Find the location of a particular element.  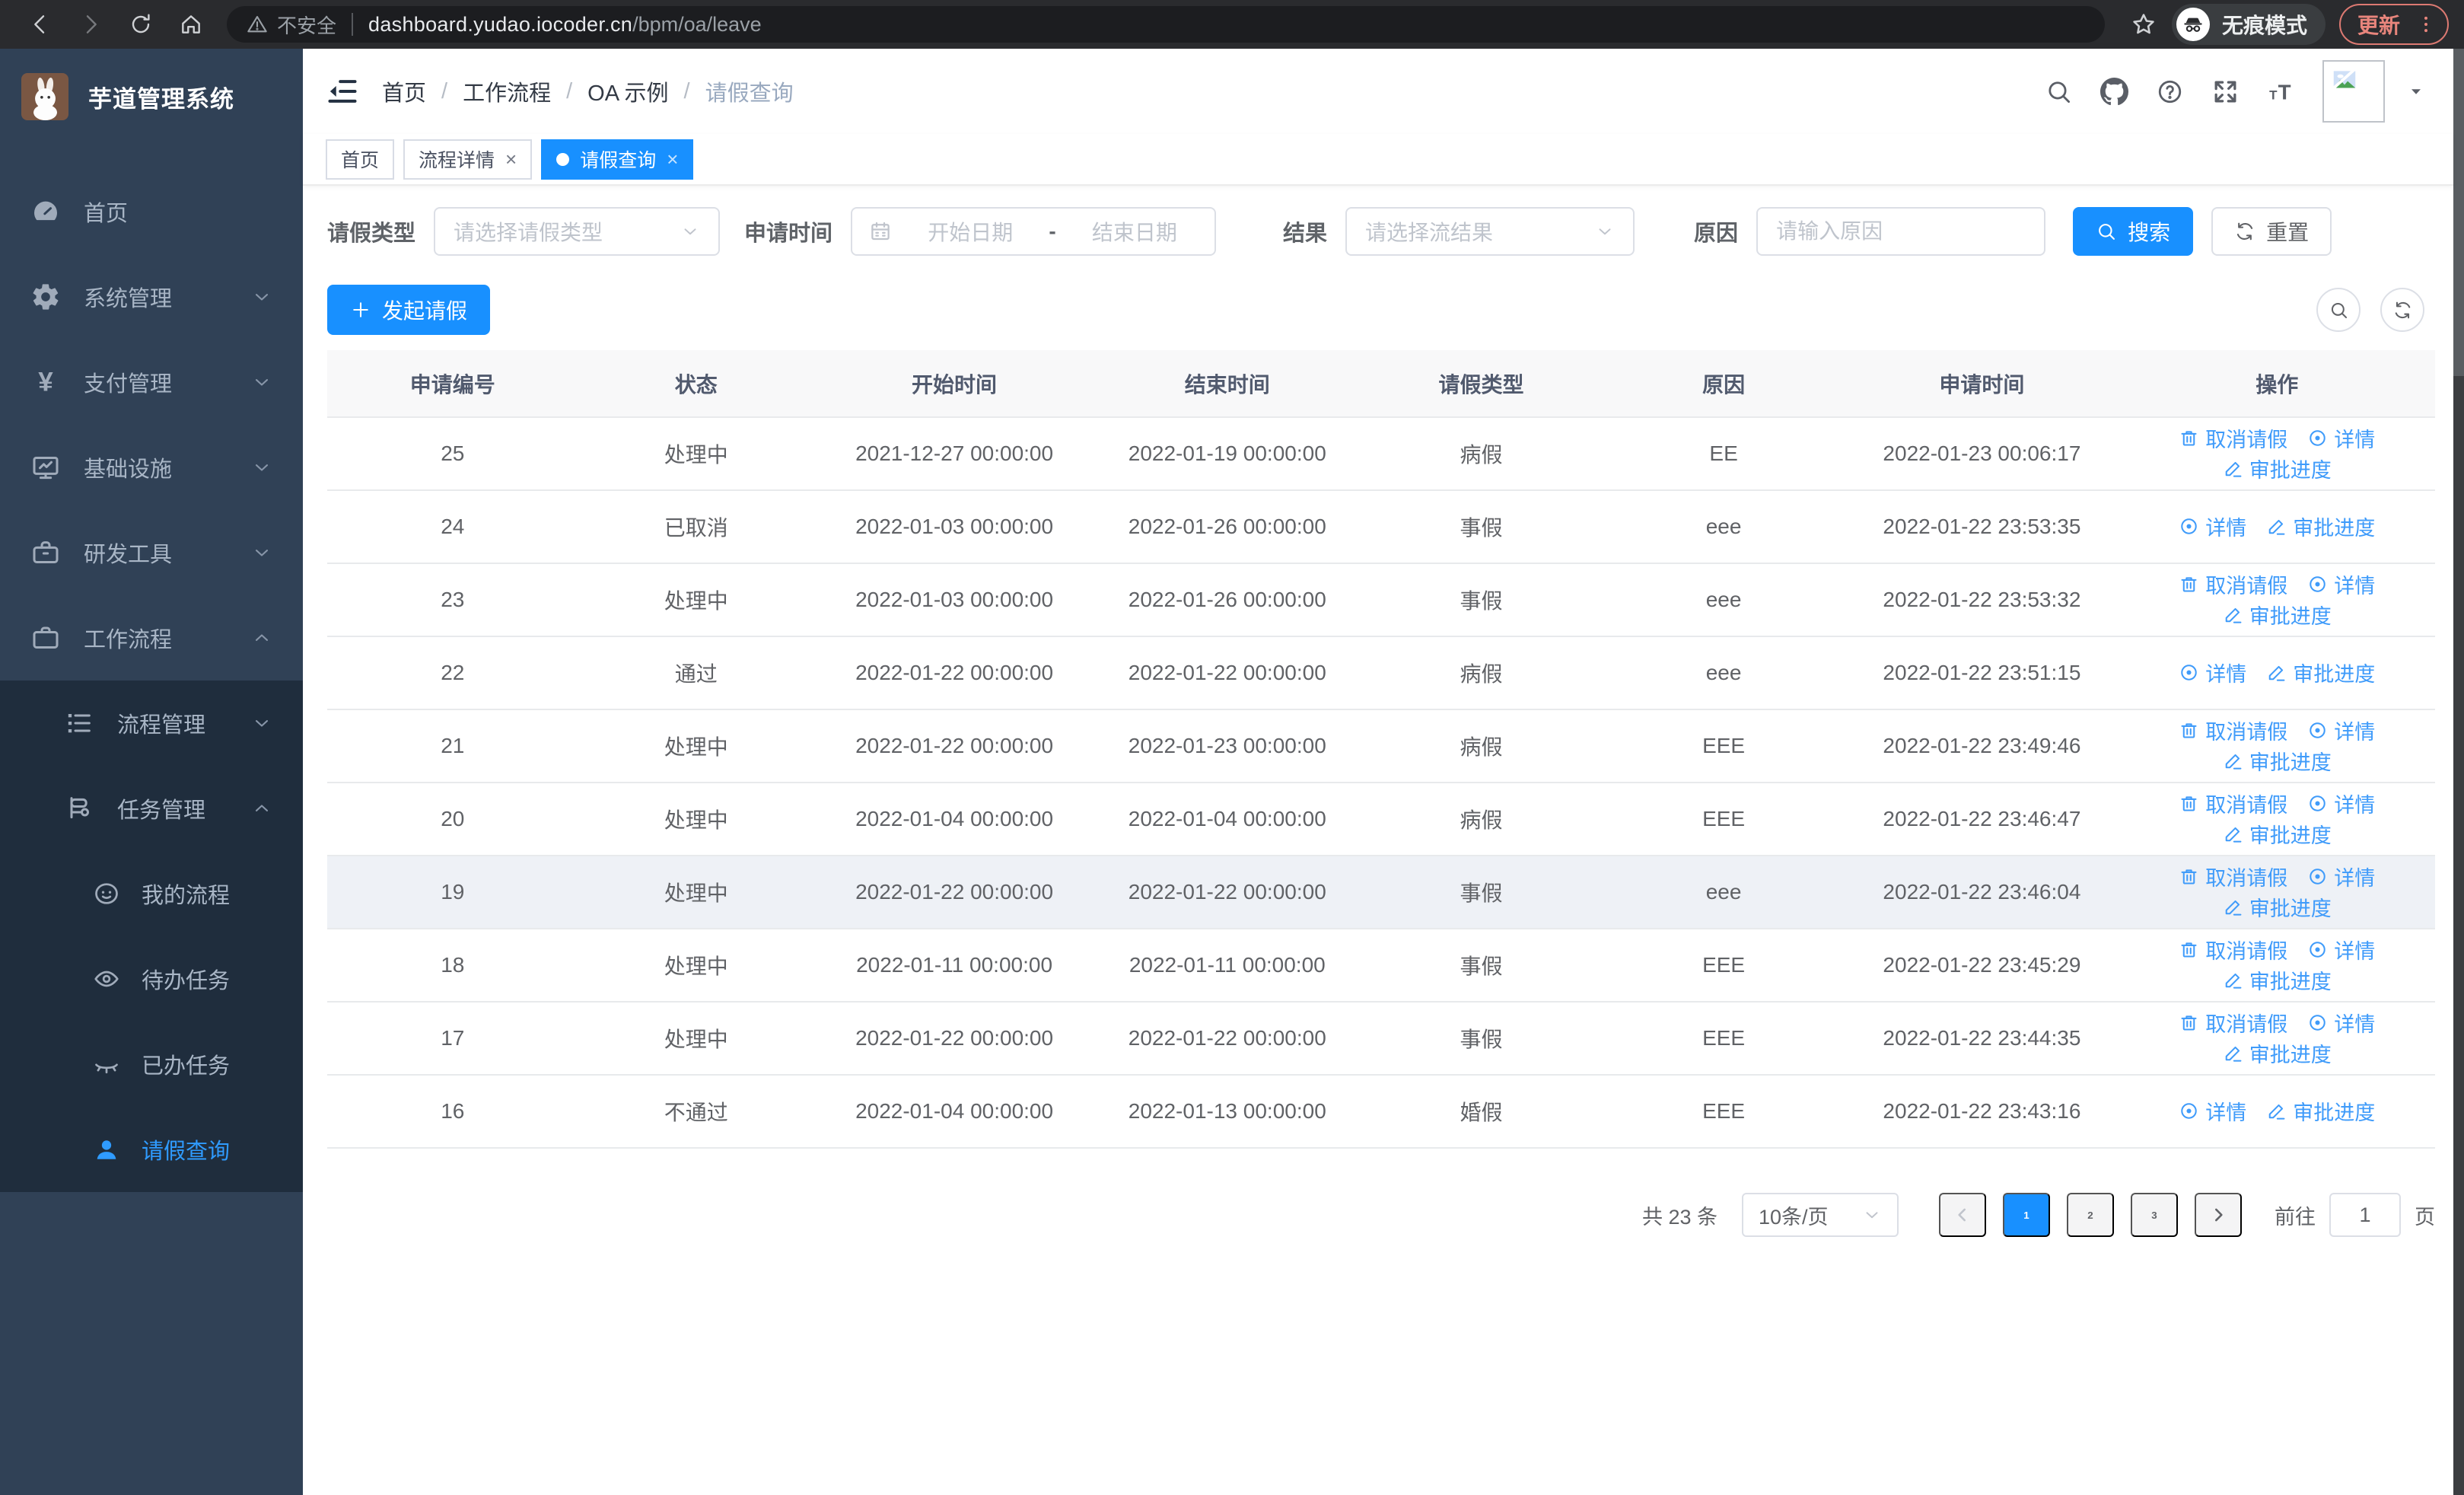

github-icon is located at coordinates (2114, 92).